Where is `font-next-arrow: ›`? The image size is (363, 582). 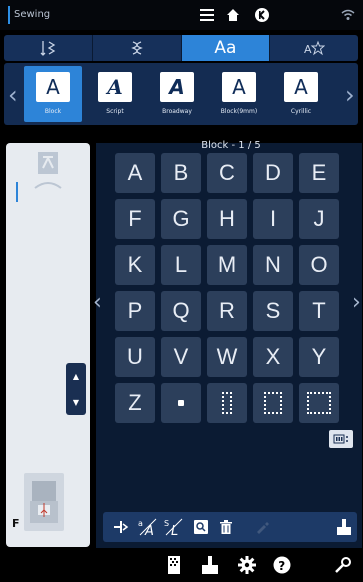
font-next-arrow: › is located at coordinates (350, 95).